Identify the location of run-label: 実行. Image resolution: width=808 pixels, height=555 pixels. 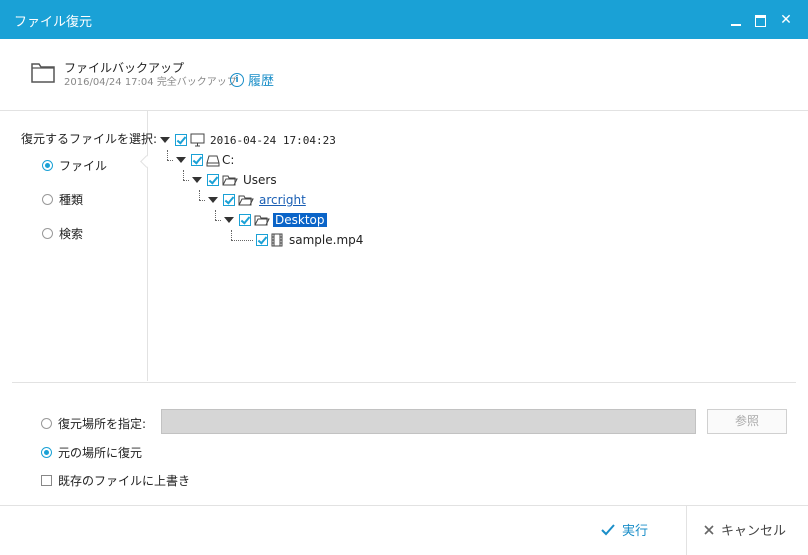
(635, 531).